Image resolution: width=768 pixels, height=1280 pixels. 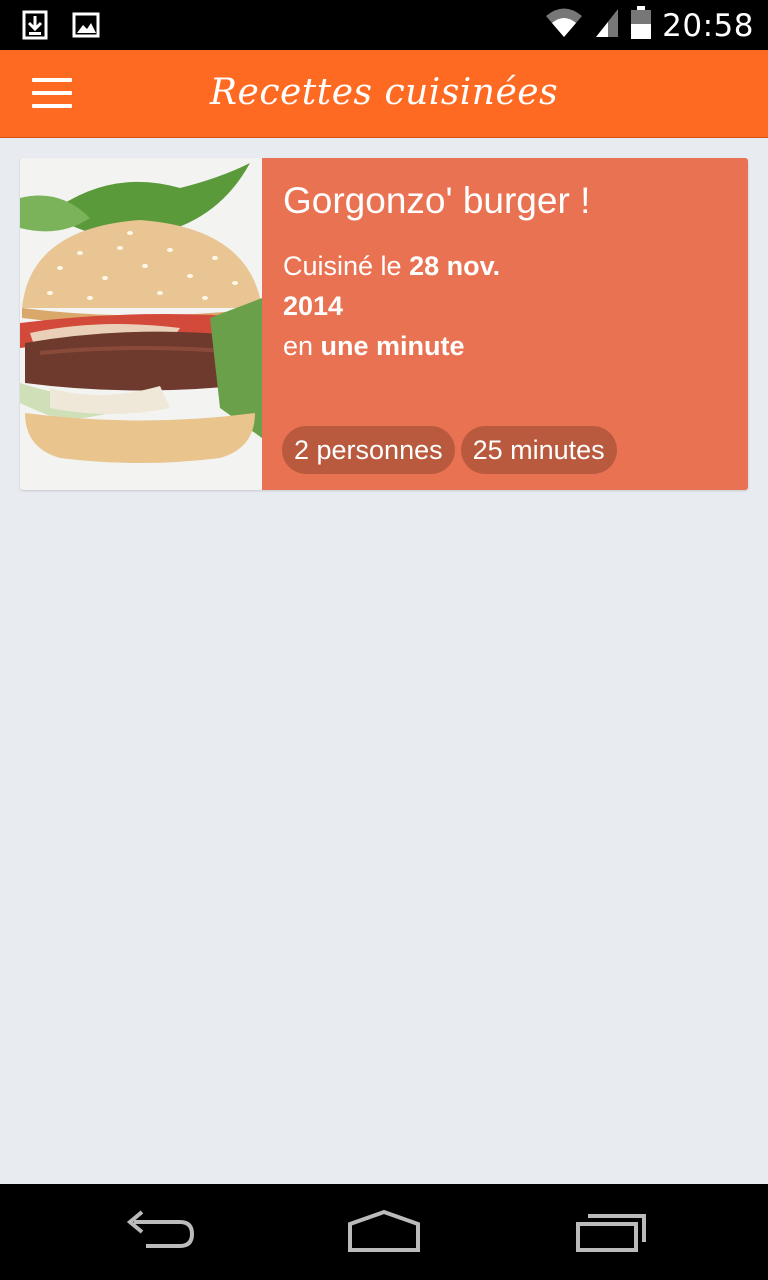 What do you see at coordinates (391, 306) in the screenshot?
I see `recipe-info: Cuisiné le 28 nov. 2014 en une minute` at bounding box center [391, 306].